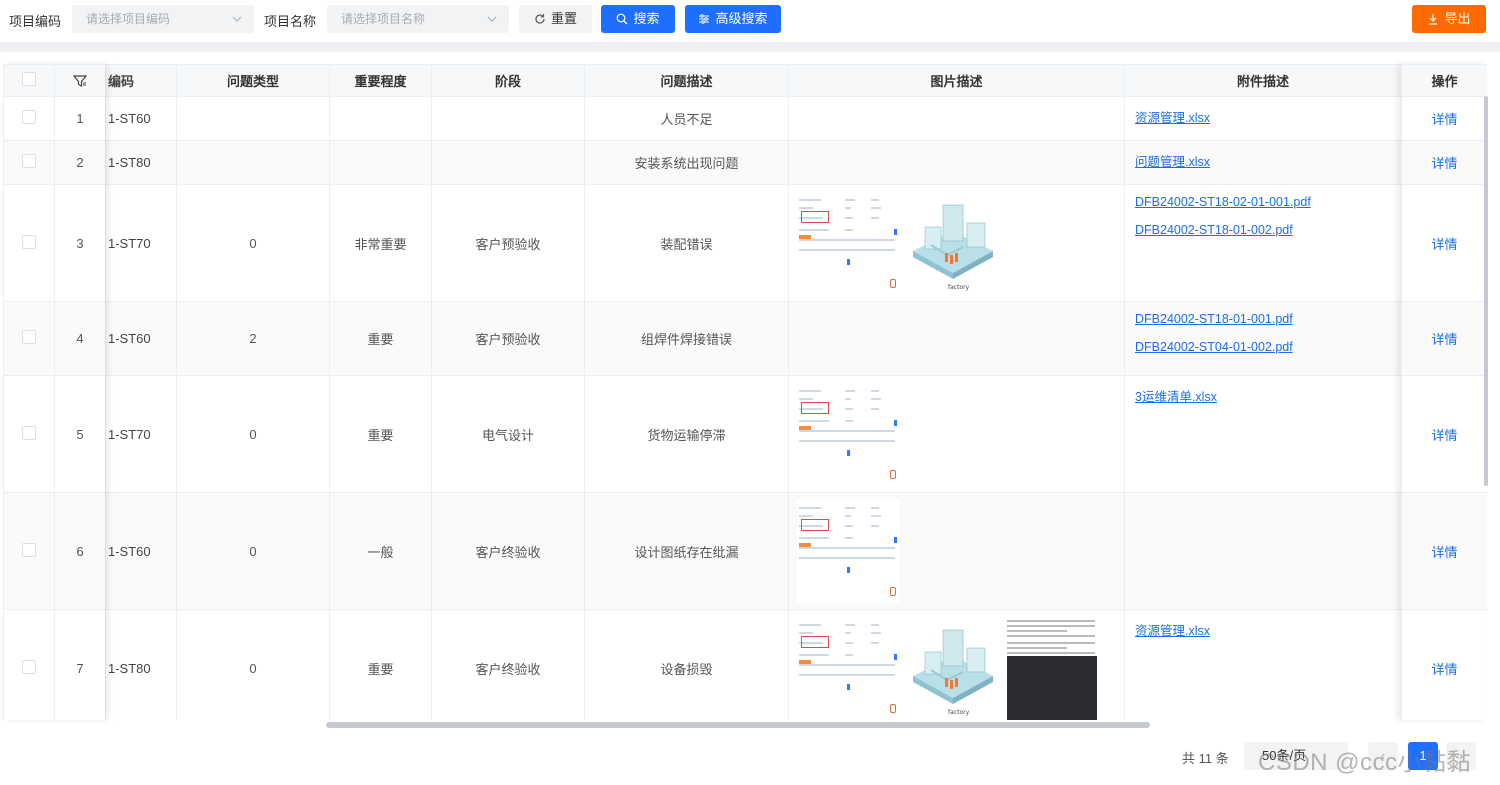 The image size is (1500, 785). Describe the element at coordinates (956, 80) in the screenshot. I see `column-header-images: 图片描述` at that location.